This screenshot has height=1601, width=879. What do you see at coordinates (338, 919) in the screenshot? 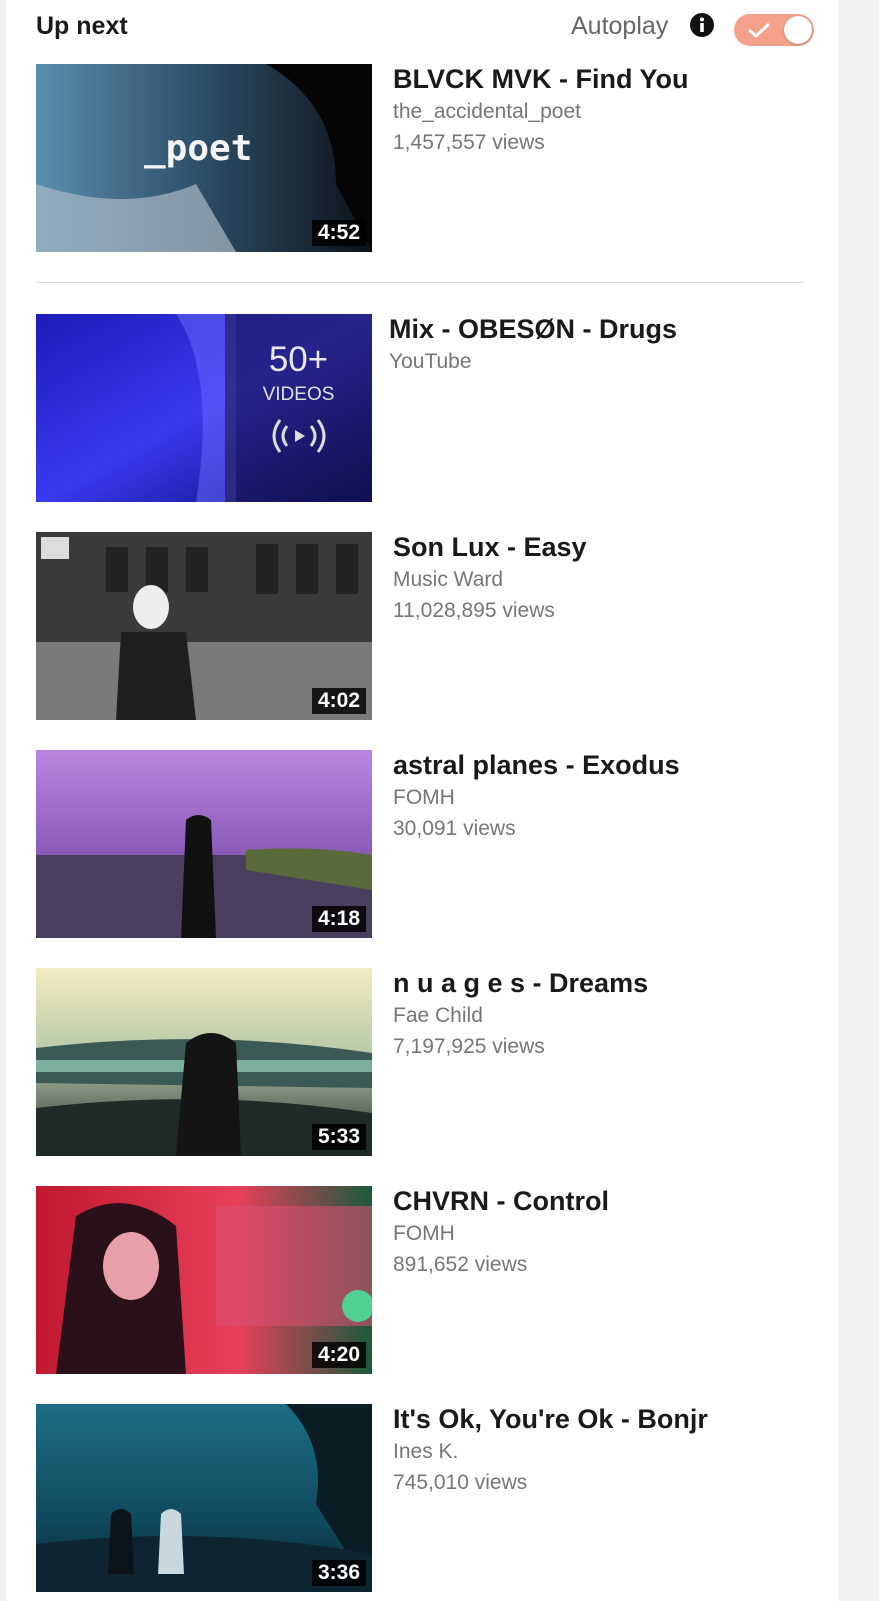
I see `duration-badge: 4:18` at bounding box center [338, 919].